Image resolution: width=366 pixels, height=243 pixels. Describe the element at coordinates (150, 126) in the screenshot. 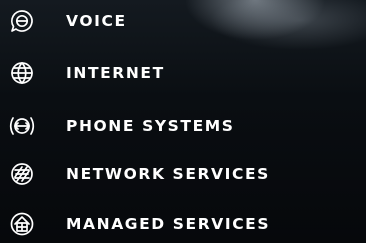

I see `menu-item-label: PHONE SYSTEMS` at that location.